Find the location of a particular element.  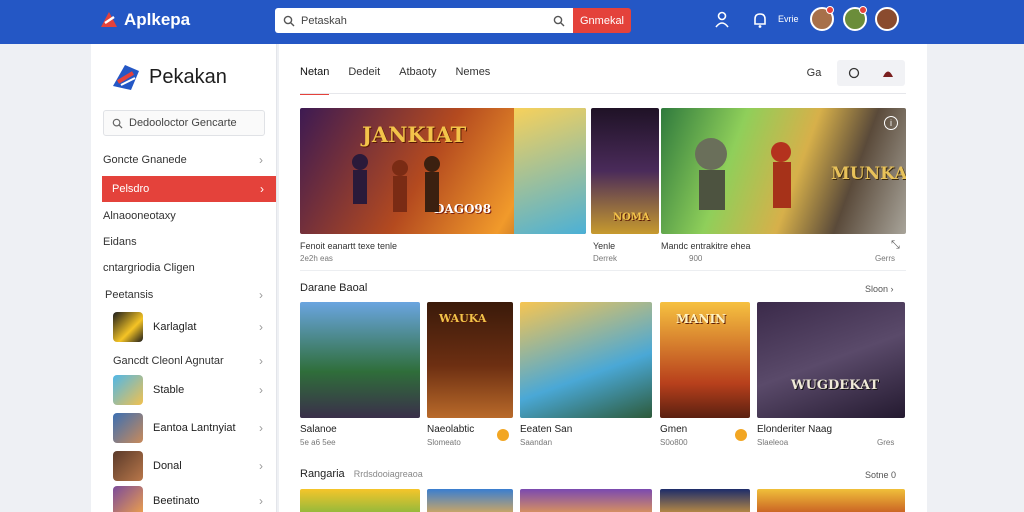

sidebar-search-input: Dedooloctor Gencarte is located at coordinates (184, 123).